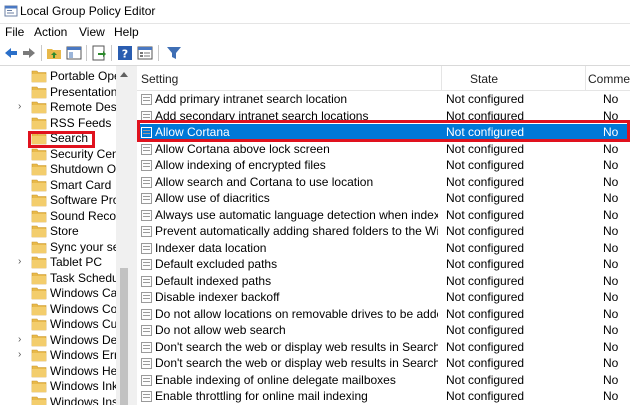 Image resolution: width=630 pixels, height=405 pixels. What do you see at coordinates (125, 53) in the screenshot?
I see `help-icon: ?` at bounding box center [125, 53].